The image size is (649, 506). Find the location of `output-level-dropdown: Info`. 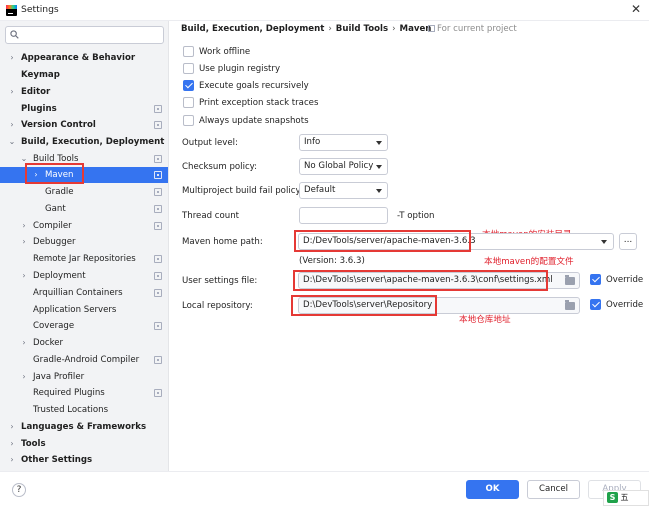

output-level-dropdown: Info is located at coordinates (343, 142).